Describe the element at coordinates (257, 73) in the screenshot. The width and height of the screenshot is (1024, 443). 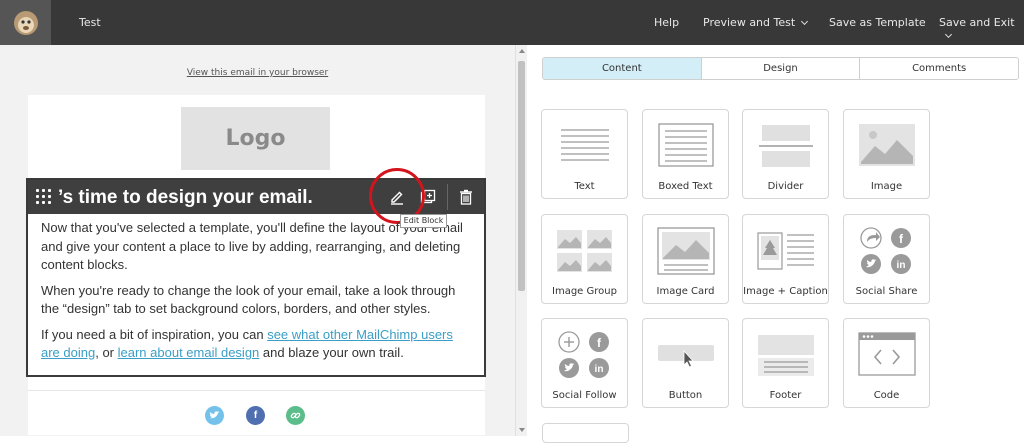
I see `view-in-browser-link: View this email in your browser` at that location.